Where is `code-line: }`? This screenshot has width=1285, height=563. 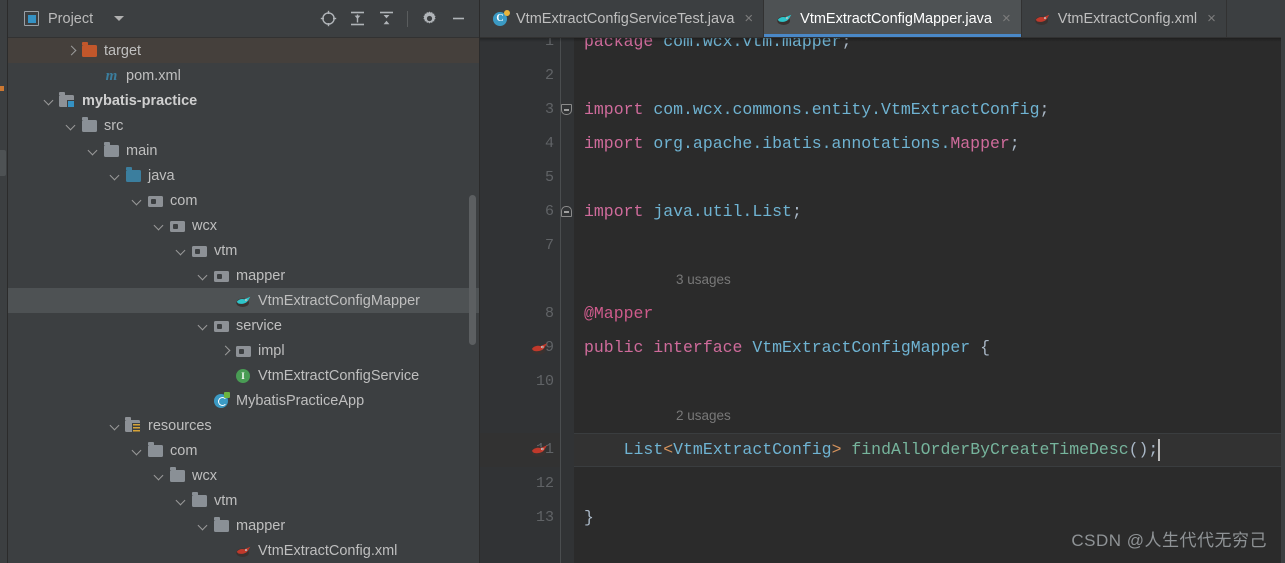 code-line: } is located at coordinates (589, 518).